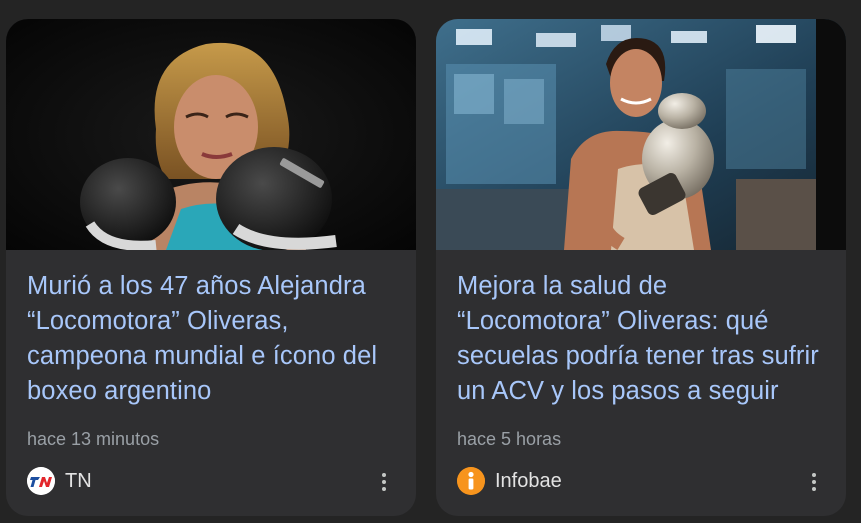 The height and width of the screenshot is (523, 861). Describe the element at coordinates (93, 439) in the screenshot. I see `article-timestamp: hace 13 minutos` at that location.